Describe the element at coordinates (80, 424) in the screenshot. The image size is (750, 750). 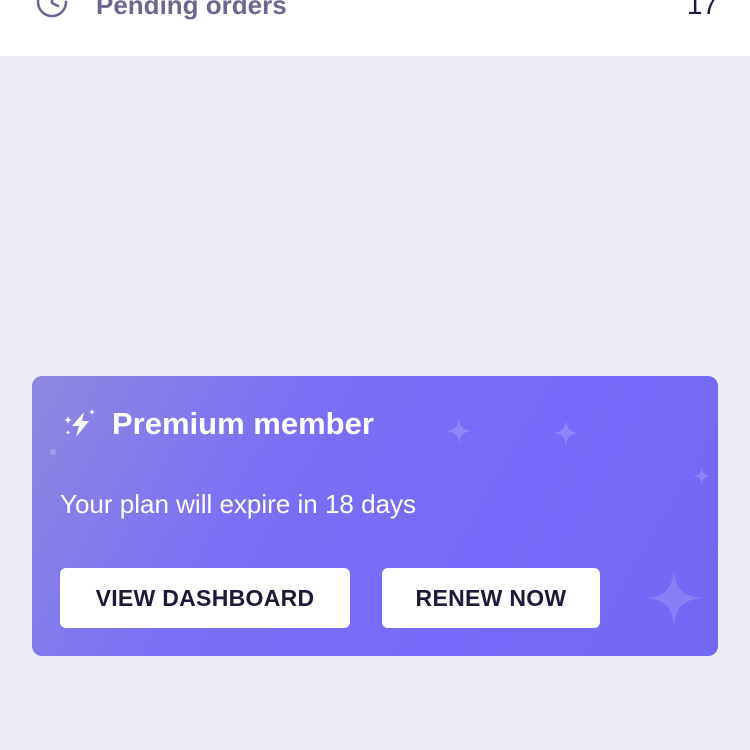
I see `lightning-sparkle-icon` at that location.